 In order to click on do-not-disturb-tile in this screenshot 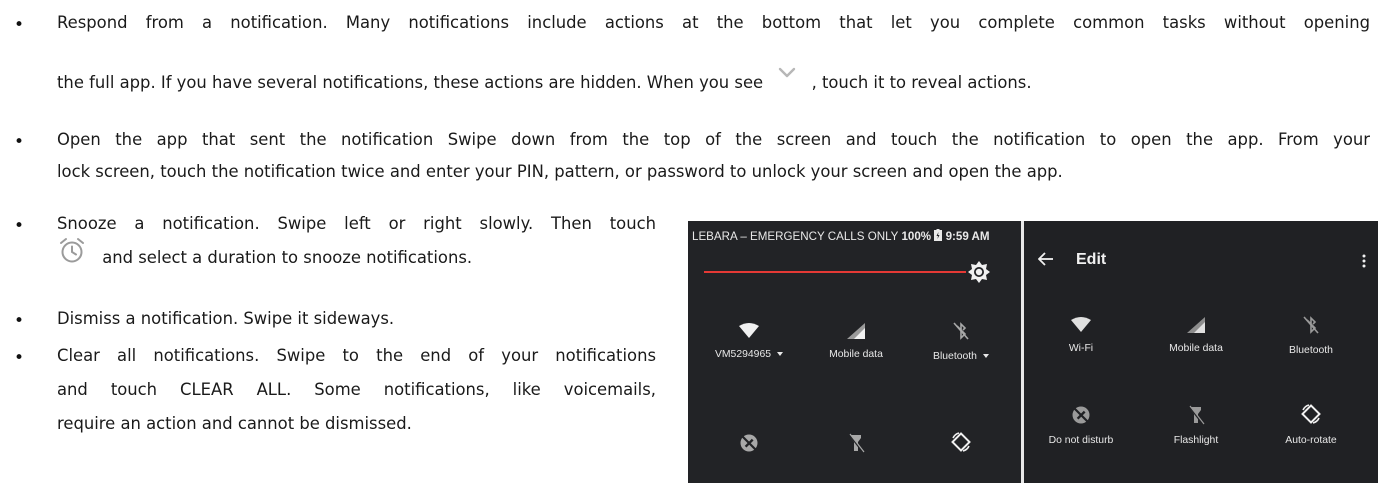, I will do `click(749, 443)`.